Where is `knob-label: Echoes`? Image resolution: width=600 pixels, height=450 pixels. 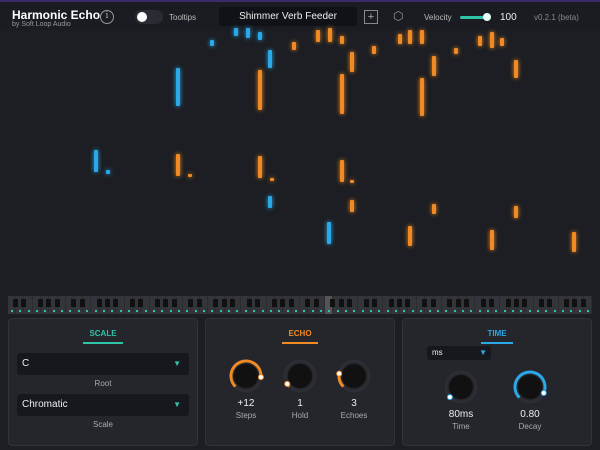
knob-label: Echoes is located at coordinates (354, 415).